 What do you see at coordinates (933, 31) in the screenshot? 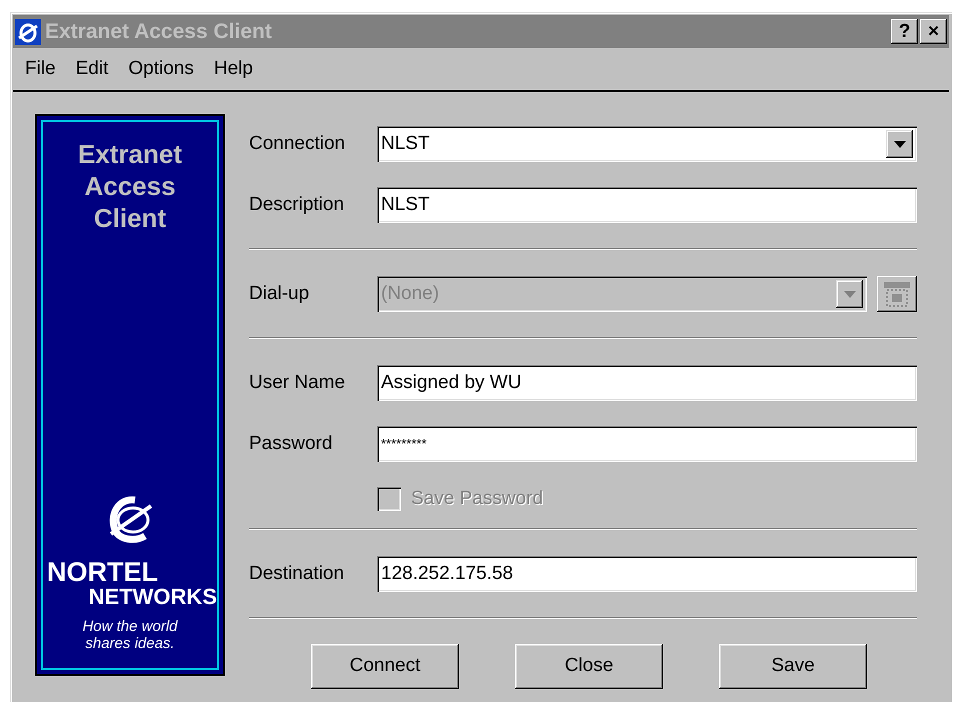
I see `close-button: ×` at bounding box center [933, 31].